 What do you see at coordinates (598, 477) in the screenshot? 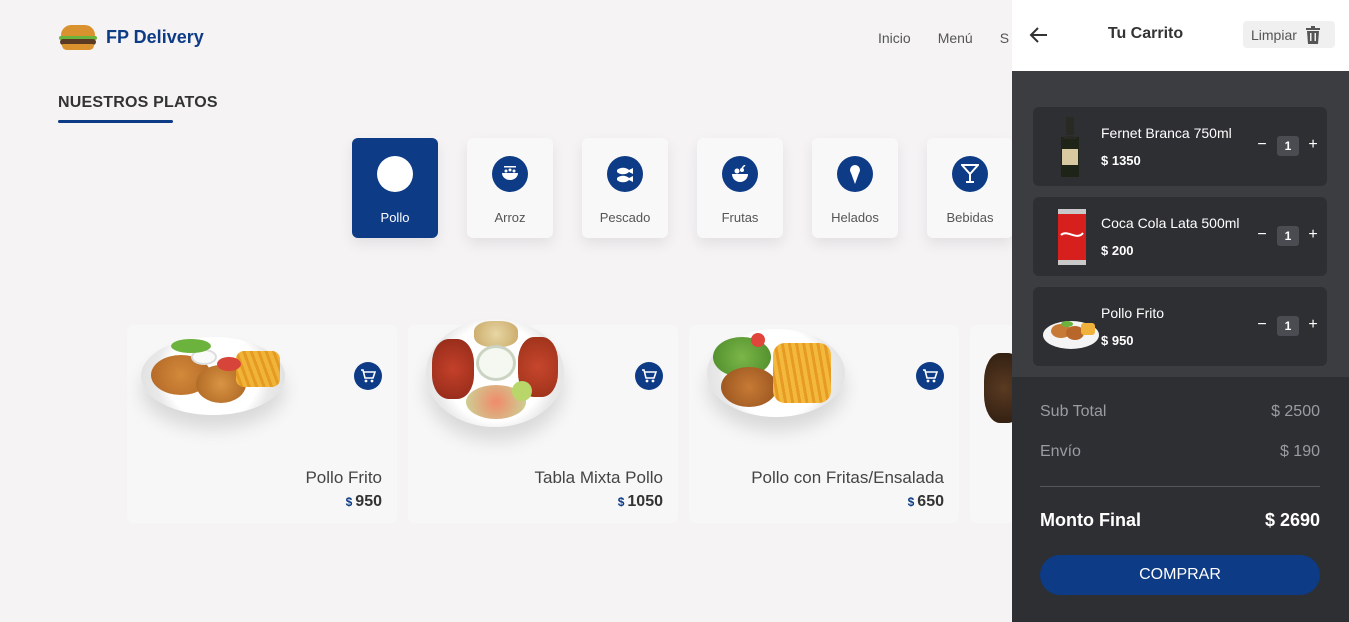
I see `dish-name: Tabla Mixta Pollo` at bounding box center [598, 477].